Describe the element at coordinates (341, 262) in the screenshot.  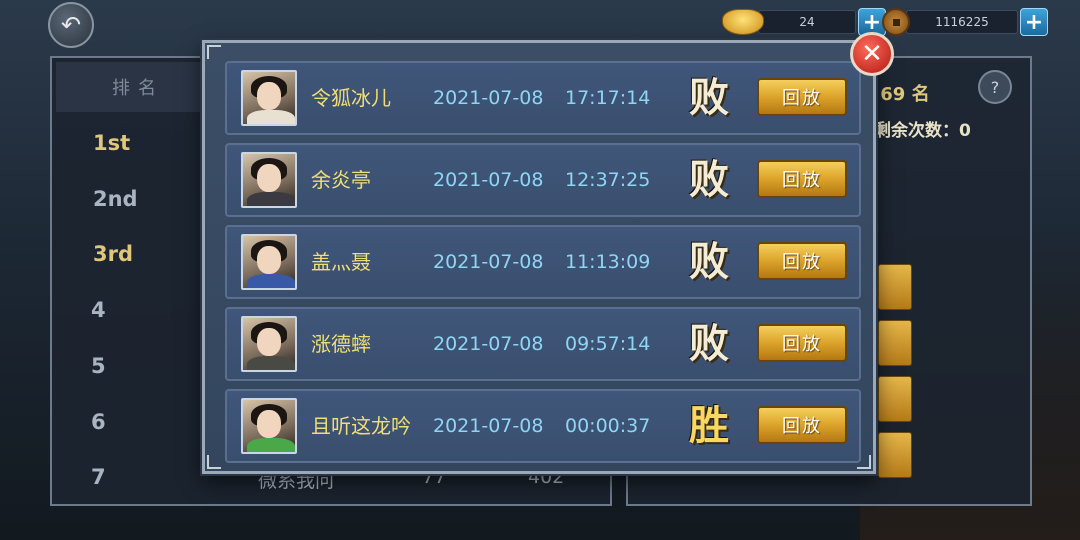
I see `opponent-name: 盖灬聂` at that location.